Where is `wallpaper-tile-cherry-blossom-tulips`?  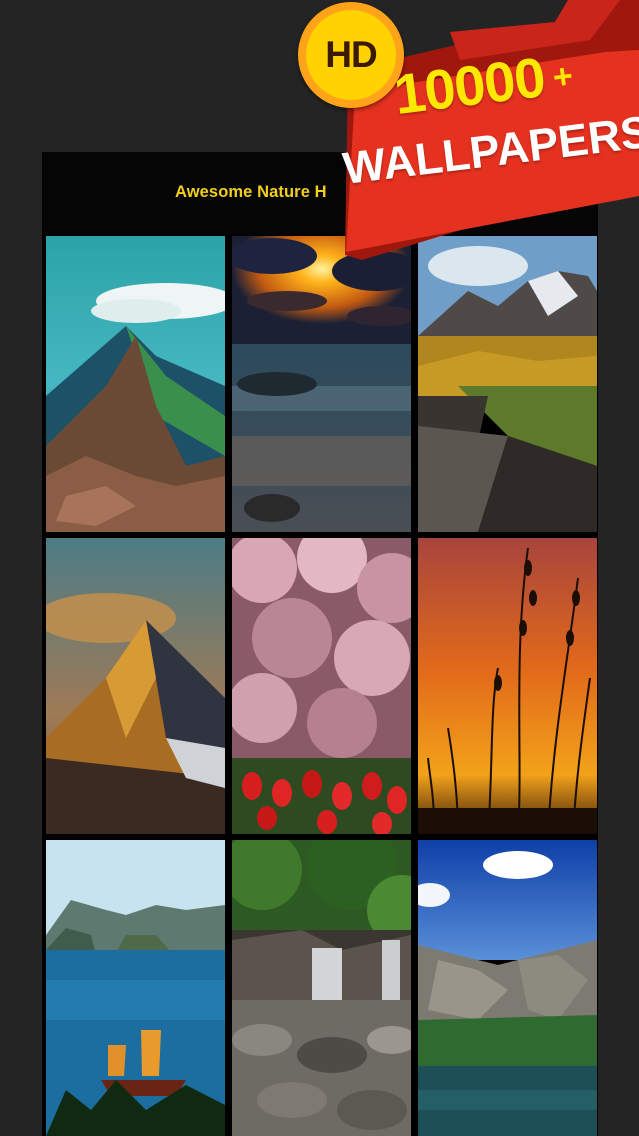 wallpaper-tile-cherry-blossom-tulips is located at coordinates (321, 686).